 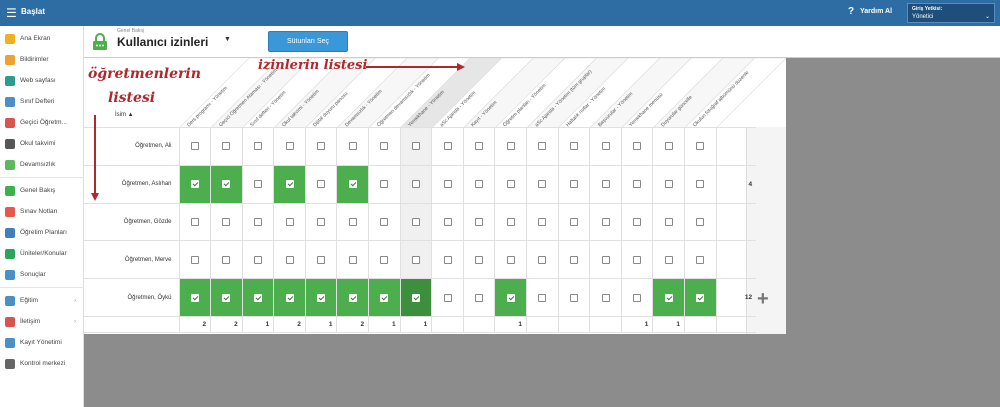 What do you see at coordinates (42, 233) in the screenshot?
I see `sidebar-item: Öğretim Planları` at bounding box center [42, 233].